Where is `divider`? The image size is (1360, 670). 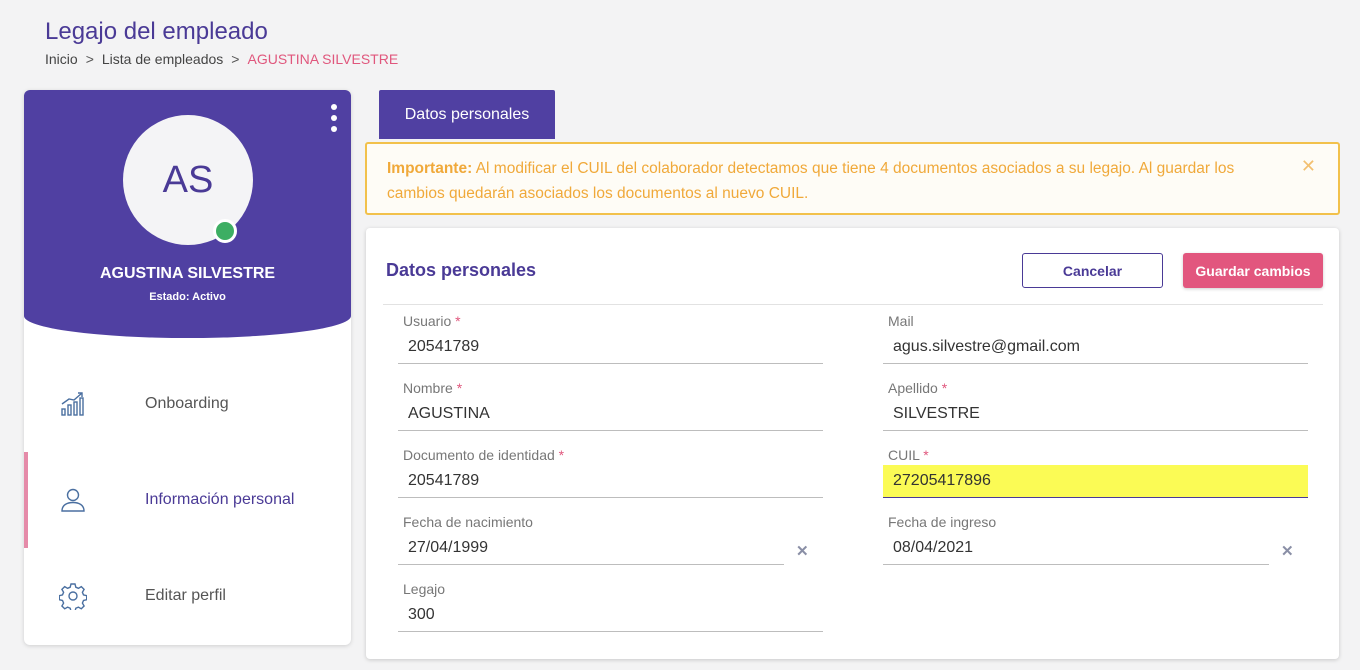 divider is located at coordinates (853, 304).